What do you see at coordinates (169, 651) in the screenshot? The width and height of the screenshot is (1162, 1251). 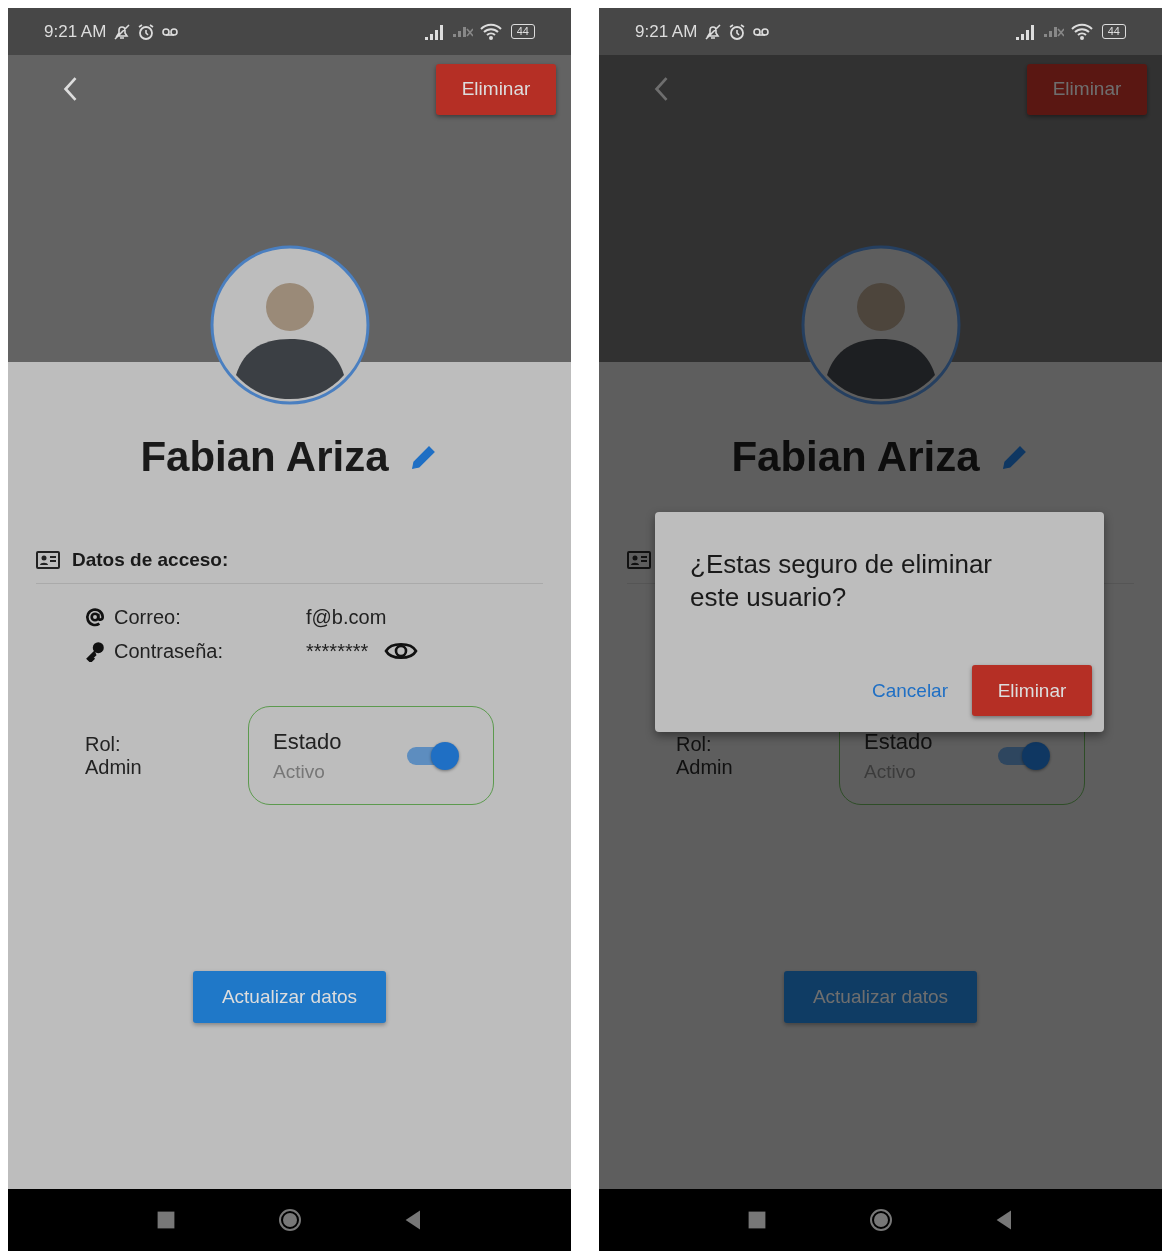 I see `field-label: Contraseña:` at bounding box center [169, 651].